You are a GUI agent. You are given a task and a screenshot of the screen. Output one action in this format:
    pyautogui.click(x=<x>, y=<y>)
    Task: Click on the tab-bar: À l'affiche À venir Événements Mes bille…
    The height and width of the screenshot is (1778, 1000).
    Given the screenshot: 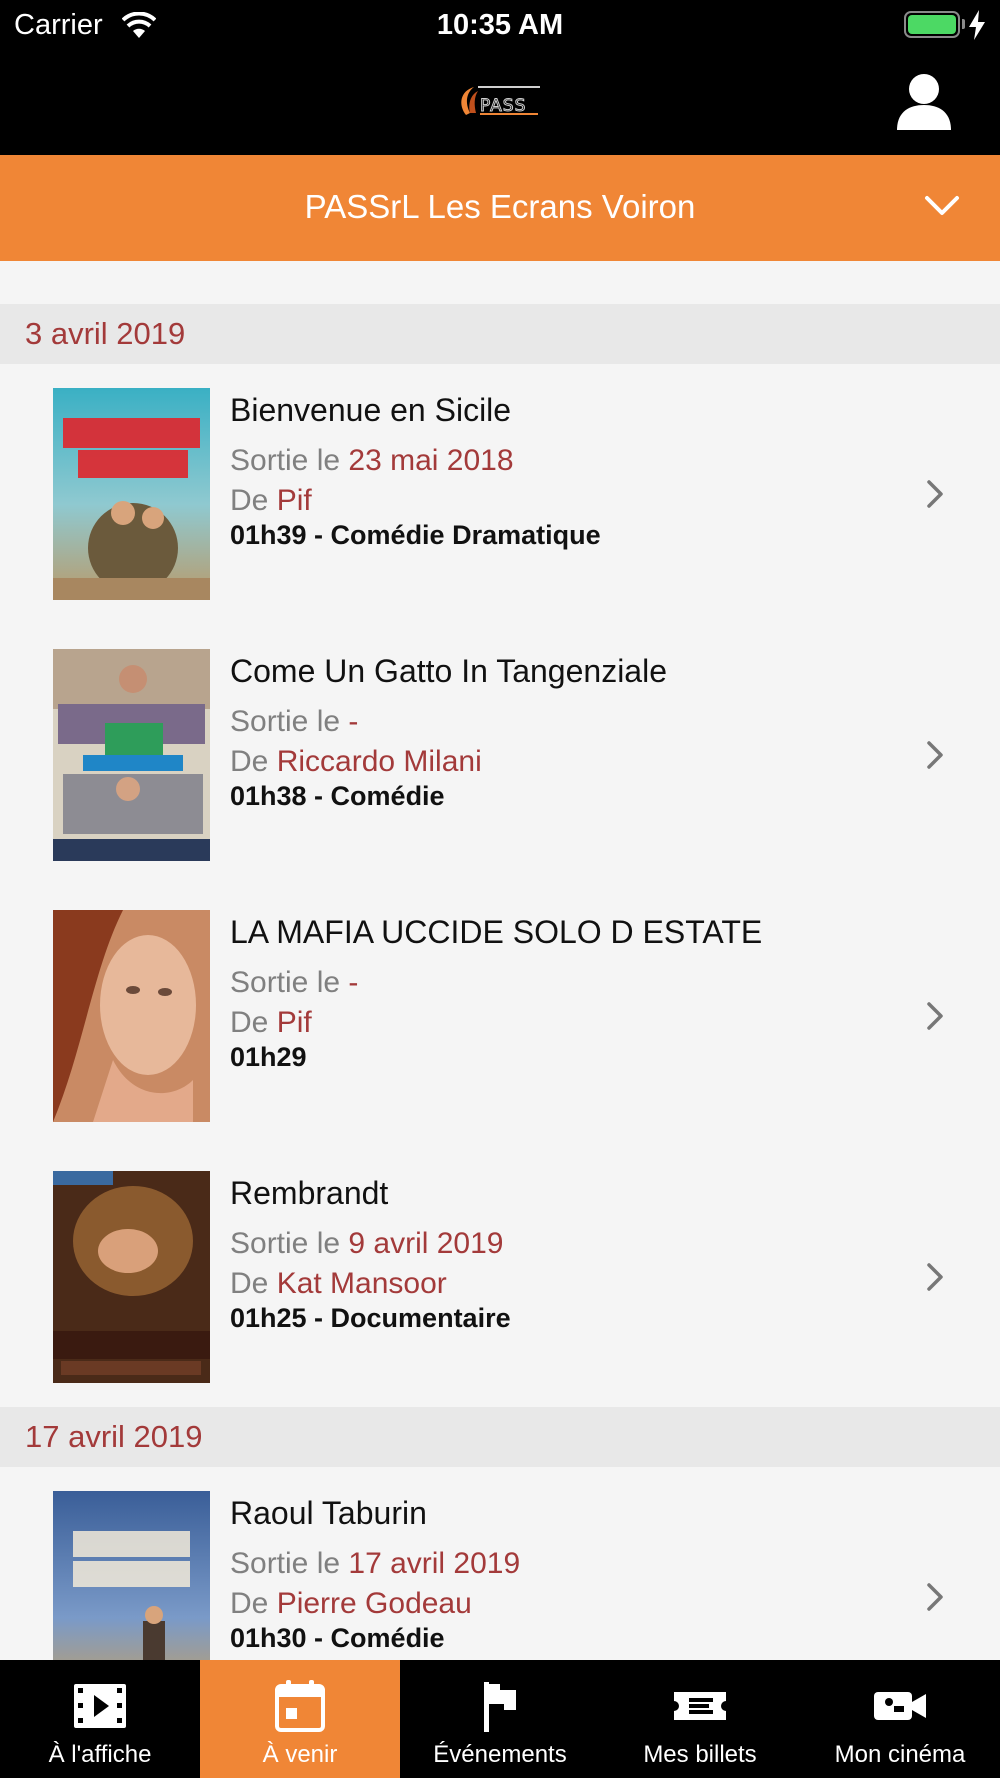 What is the action you would take?
    pyautogui.click(x=500, y=1719)
    